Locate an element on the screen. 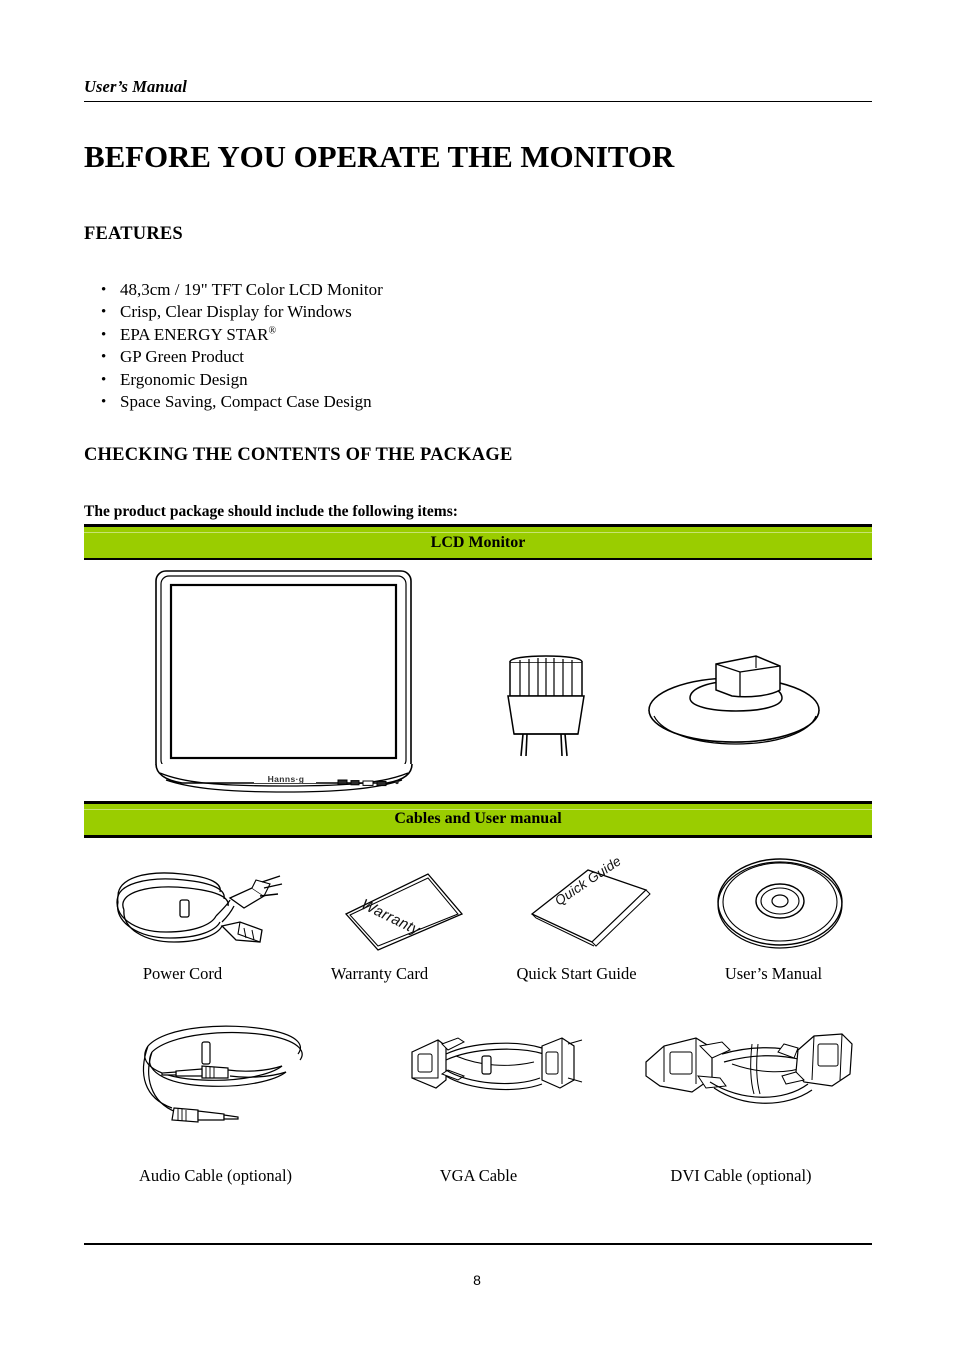  table-header-cables-manual: Cables and User manual is located at coordinates (478, 819).